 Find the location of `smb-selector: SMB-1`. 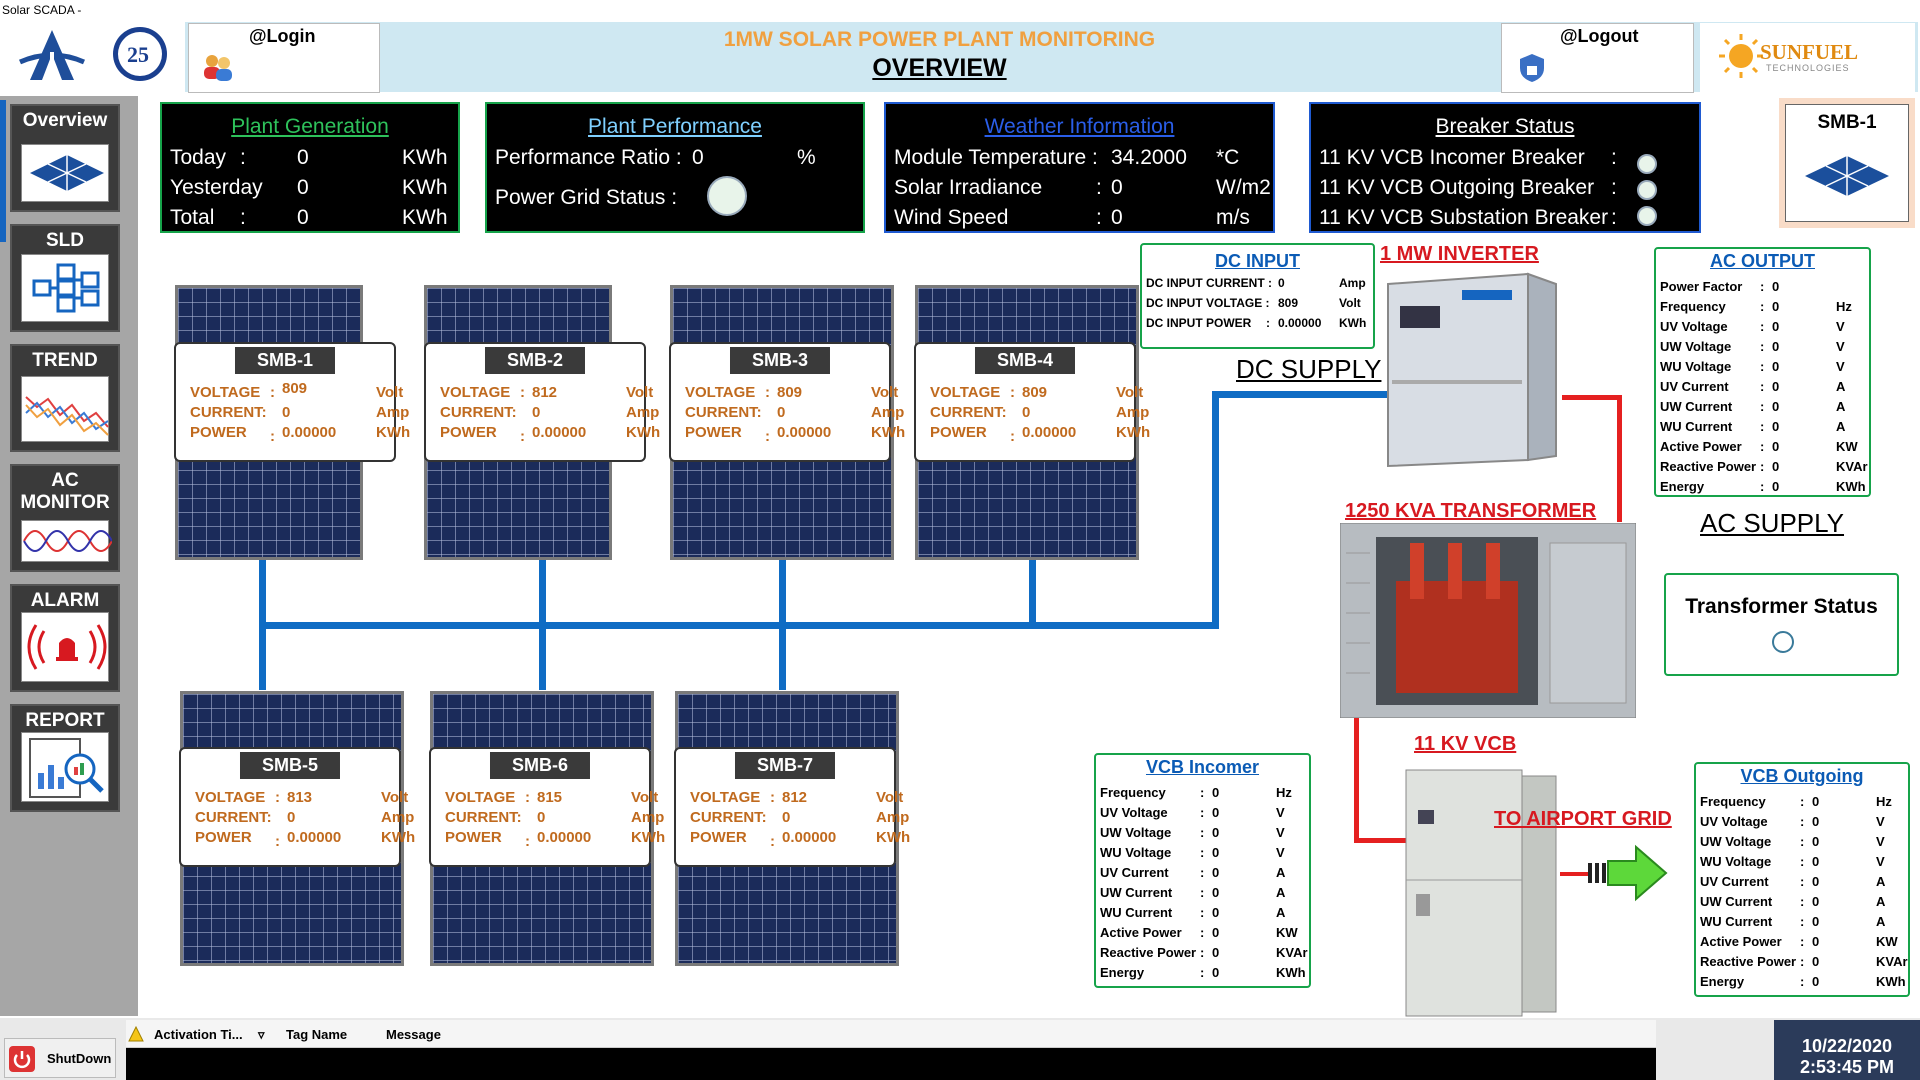

smb-selector: SMB-1 is located at coordinates (1847, 163).